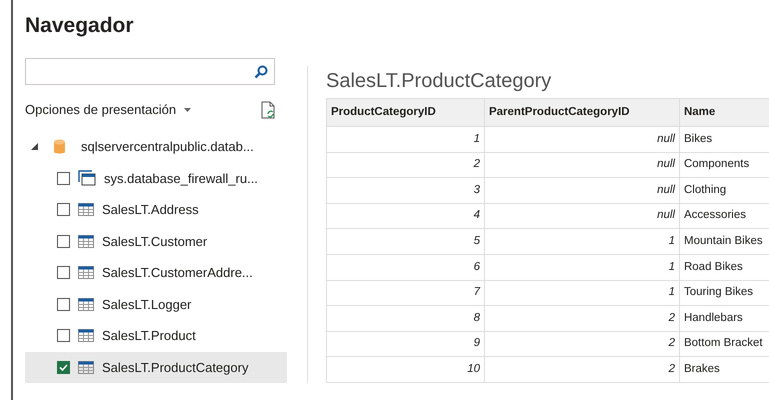 The width and height of the screenshot is (769, 400). Describe the element at coordinates (405, 216) in the screenshot. I see `table-cell: 4` at that location.